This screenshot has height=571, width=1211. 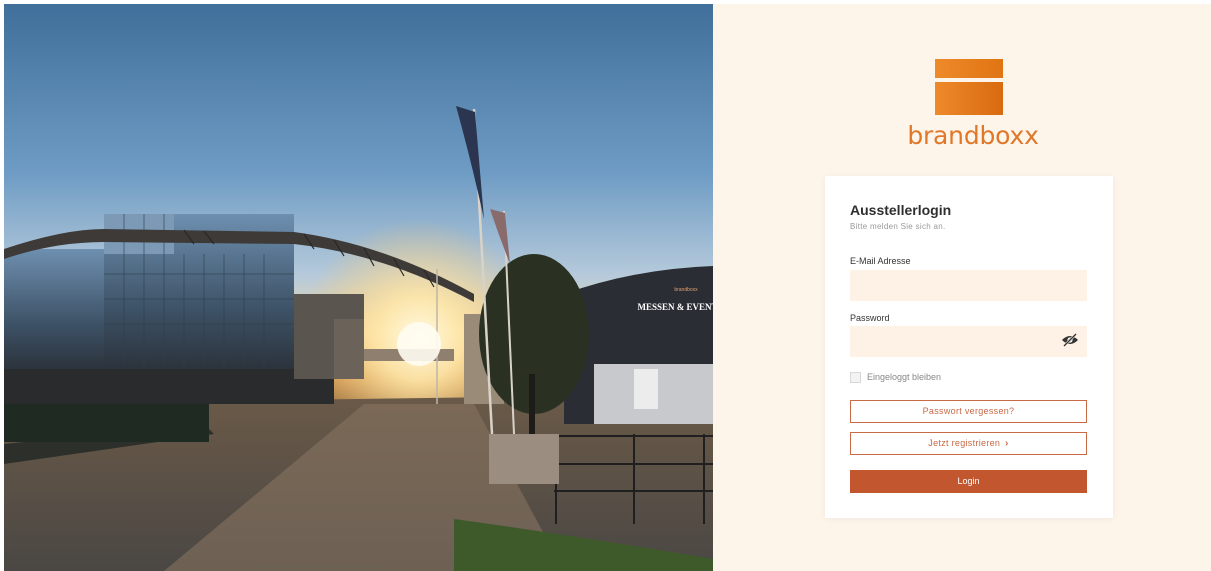 What do you see at coordinates (870, 318) in the screenshot?
I see `password-label: Password` at bounding box center [870, 318].